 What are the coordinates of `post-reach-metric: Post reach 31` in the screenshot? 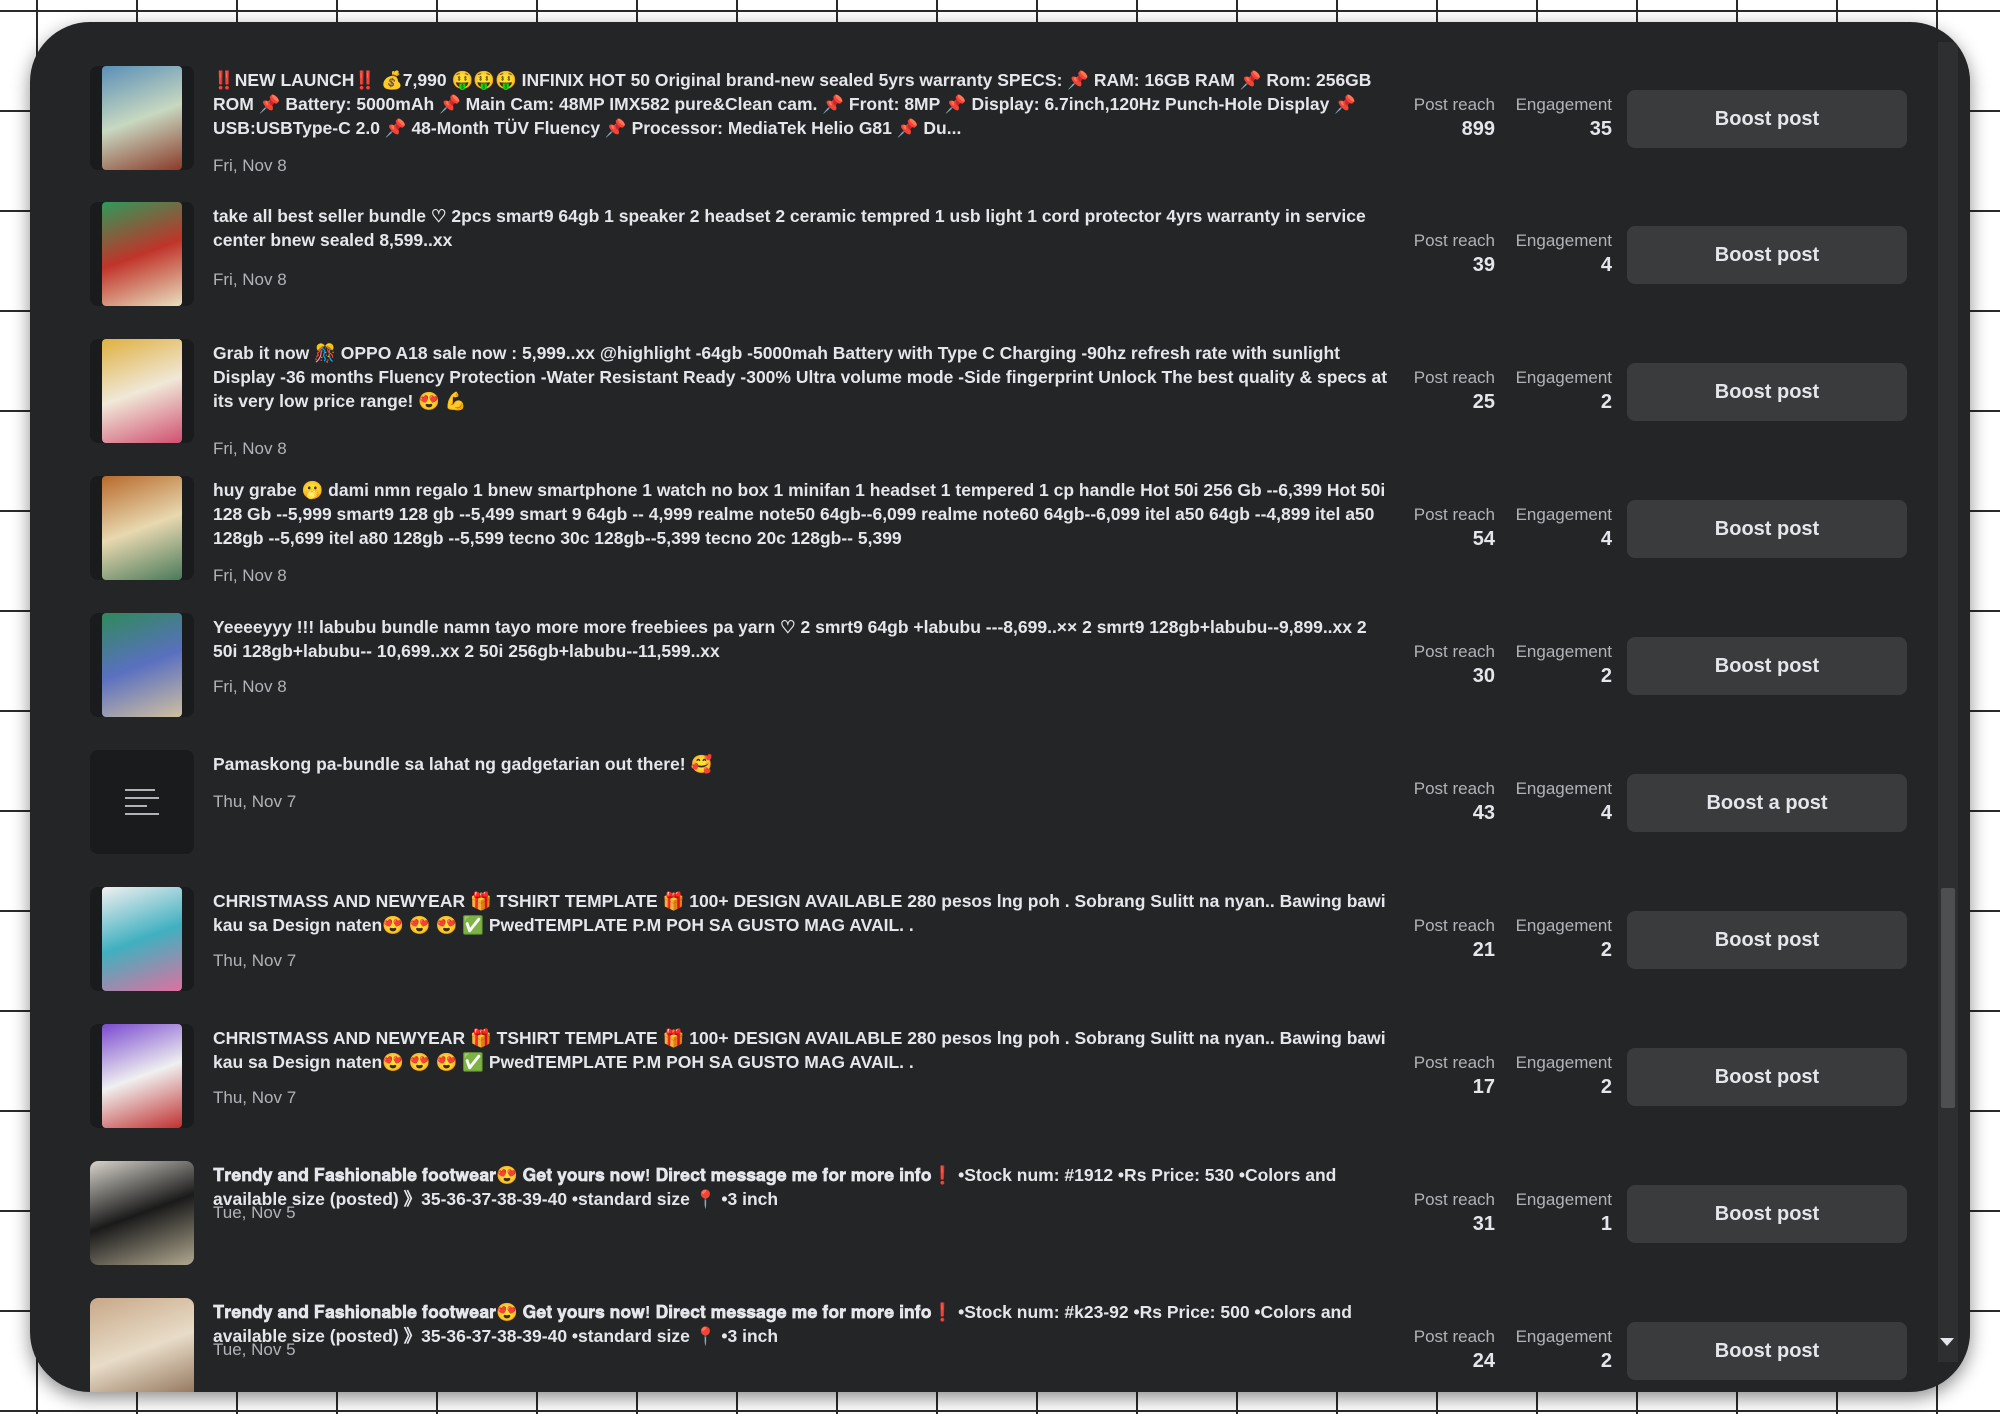 It's located at (1432, 1213).